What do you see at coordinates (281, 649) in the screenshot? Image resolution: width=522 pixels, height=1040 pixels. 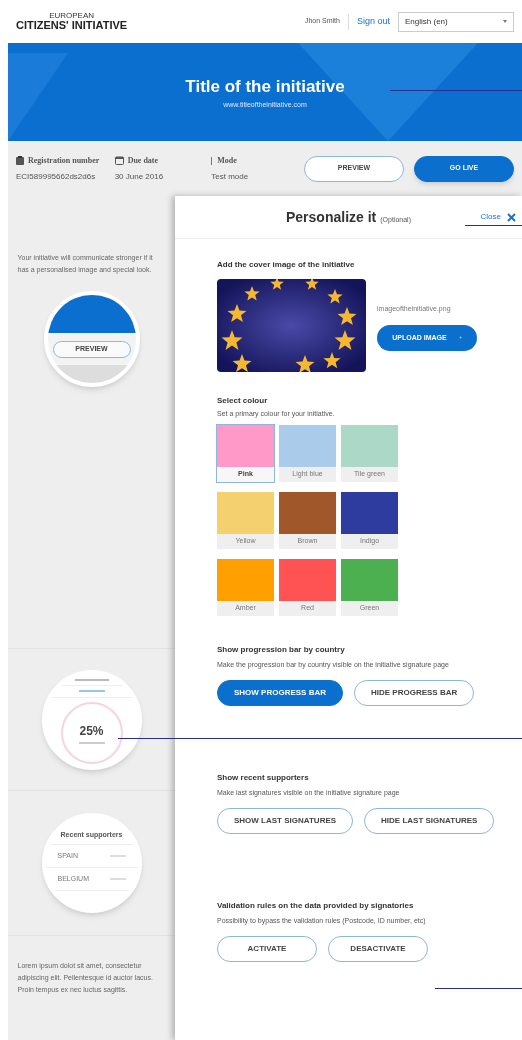 I see `section-title: Show progression bar by country` at bounding box center [281, 649].